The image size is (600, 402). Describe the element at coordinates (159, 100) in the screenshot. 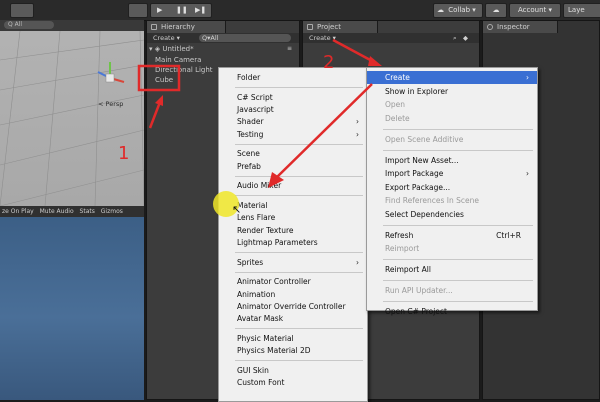

I see `arrow-1-head` at that location.